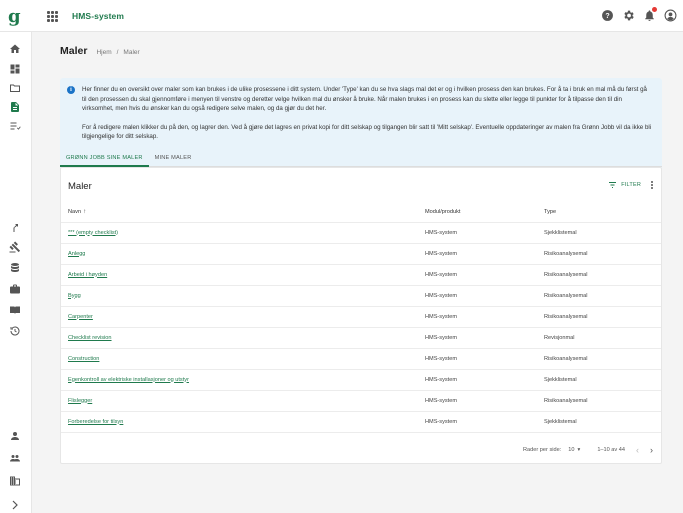 This screenshot has height=513, width=683. I want to click on notification-badge, so click(654, 9).